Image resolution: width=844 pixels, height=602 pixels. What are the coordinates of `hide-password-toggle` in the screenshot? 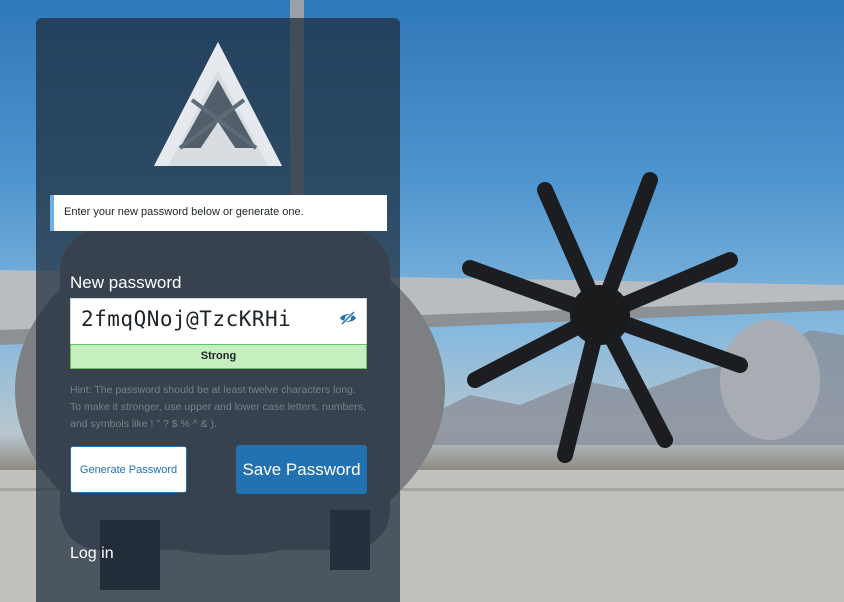 It's located at (348, 318).